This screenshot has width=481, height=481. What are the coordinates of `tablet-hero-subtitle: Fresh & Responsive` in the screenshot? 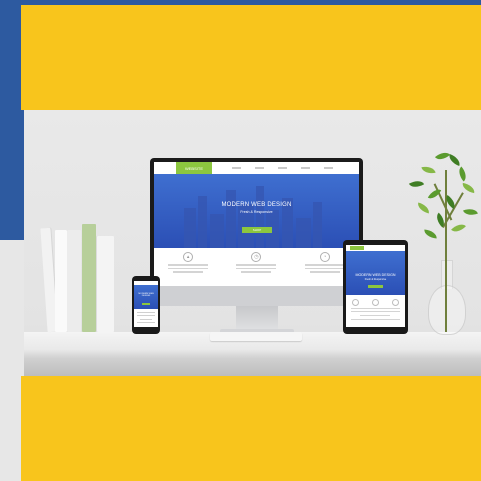 It's located at (375, 279).